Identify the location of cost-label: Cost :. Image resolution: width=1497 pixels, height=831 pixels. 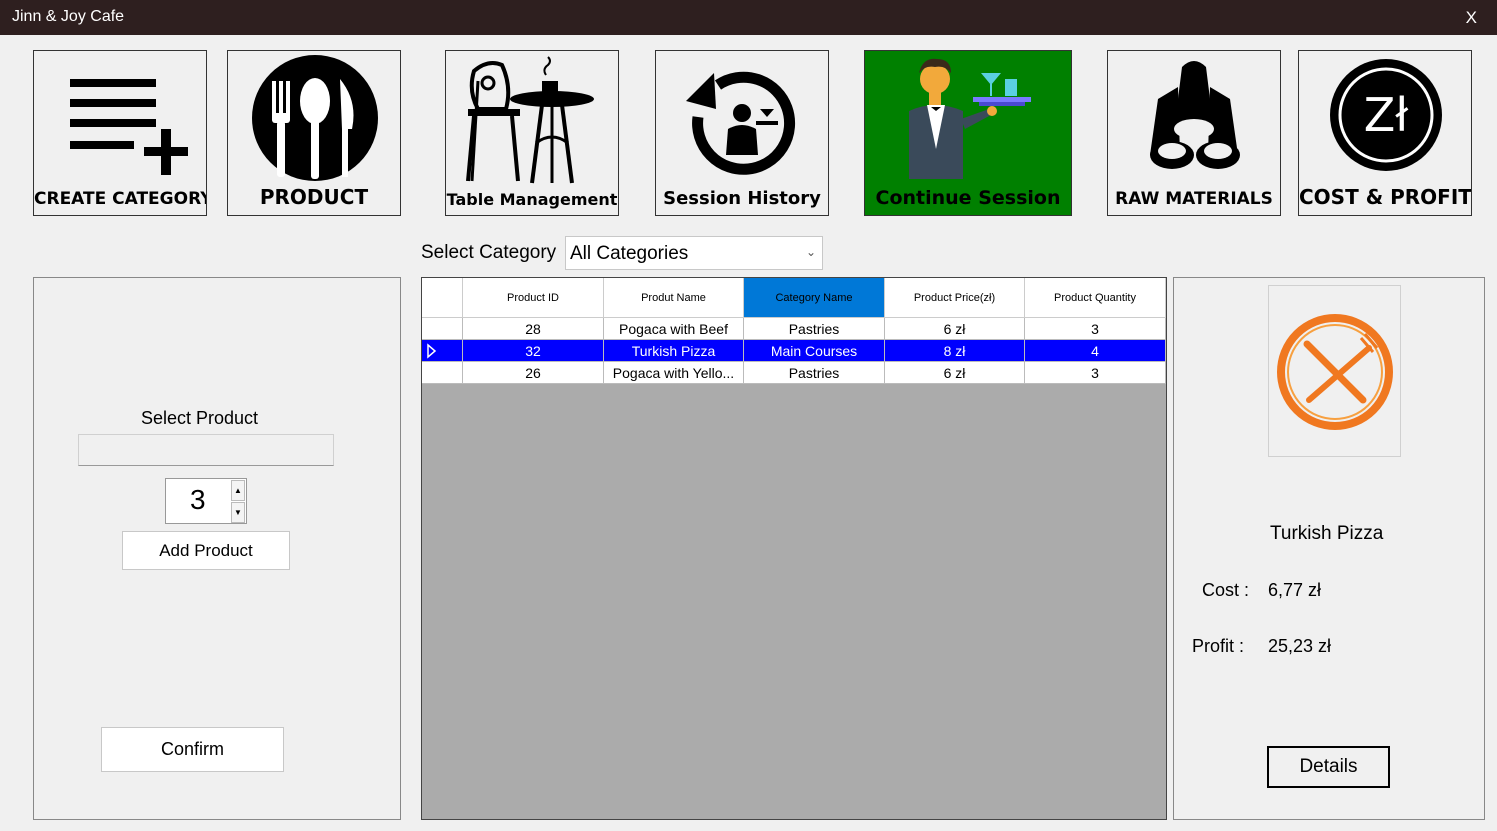
(1226, 590).